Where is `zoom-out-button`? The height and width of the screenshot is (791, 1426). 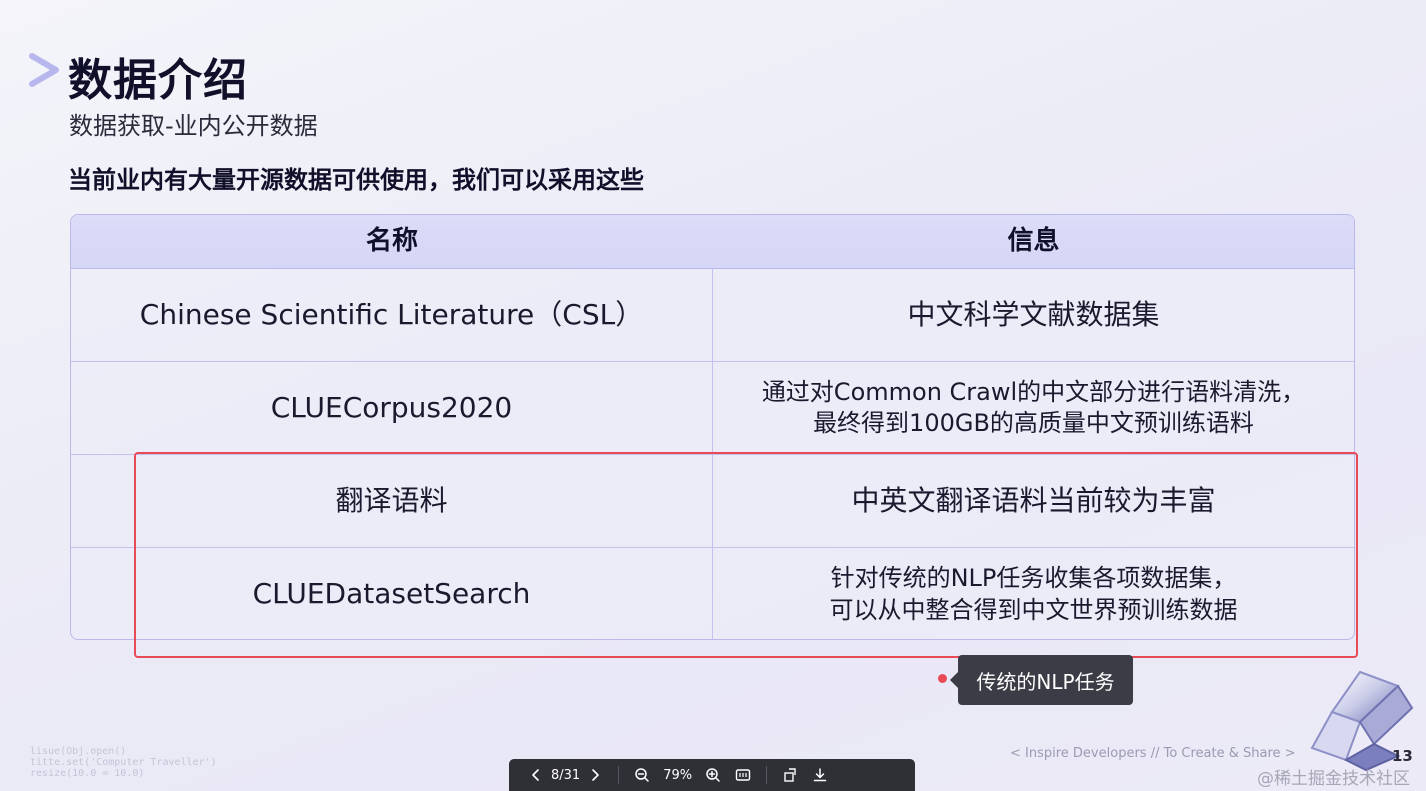
zoom-out-button is located at coordinates (642, 775).